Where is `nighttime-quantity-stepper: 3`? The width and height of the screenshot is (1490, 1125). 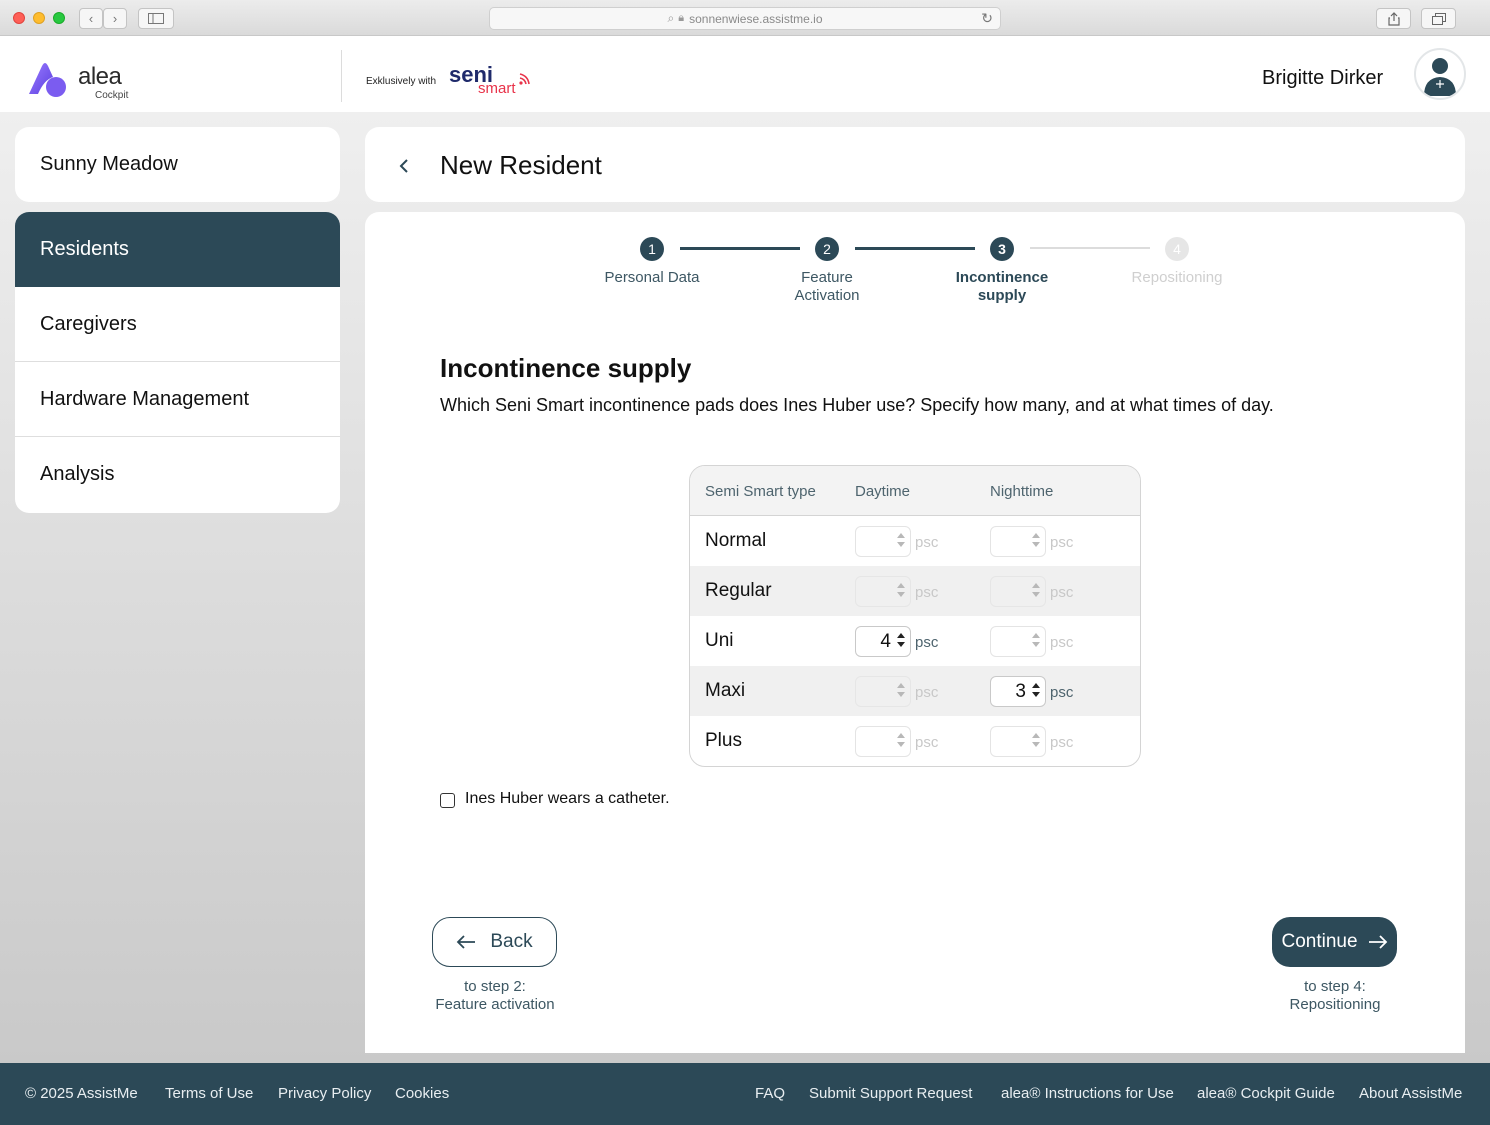 nighttime-quantity-stepper: 3 is located at coordinates (1018, 691).